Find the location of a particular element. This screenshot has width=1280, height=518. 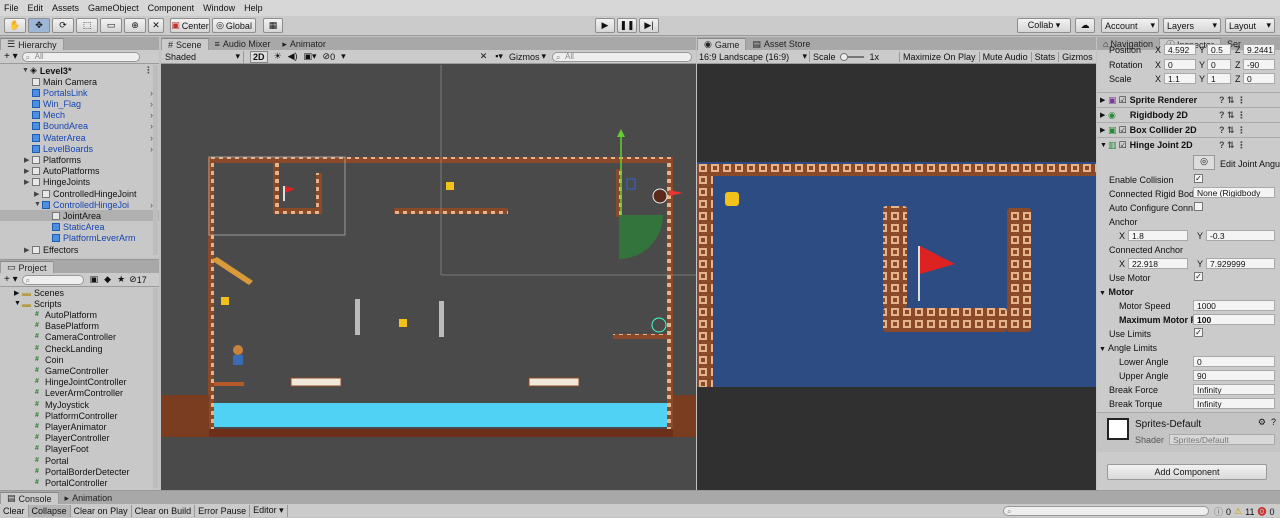

tools-icon: ✕ is located at coordinates (484, 56).